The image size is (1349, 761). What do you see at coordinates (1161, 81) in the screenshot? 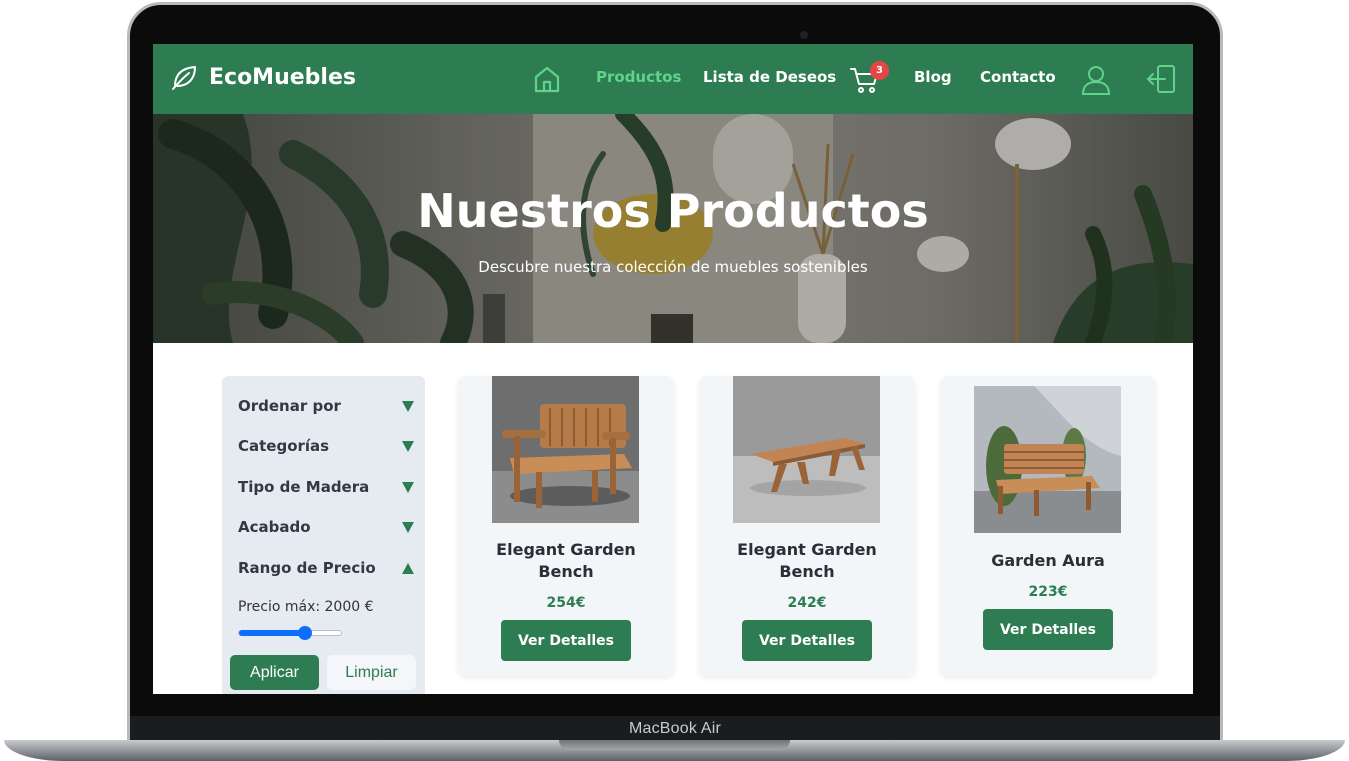
I see `logout-icon` at bounding box center [1161, 81].